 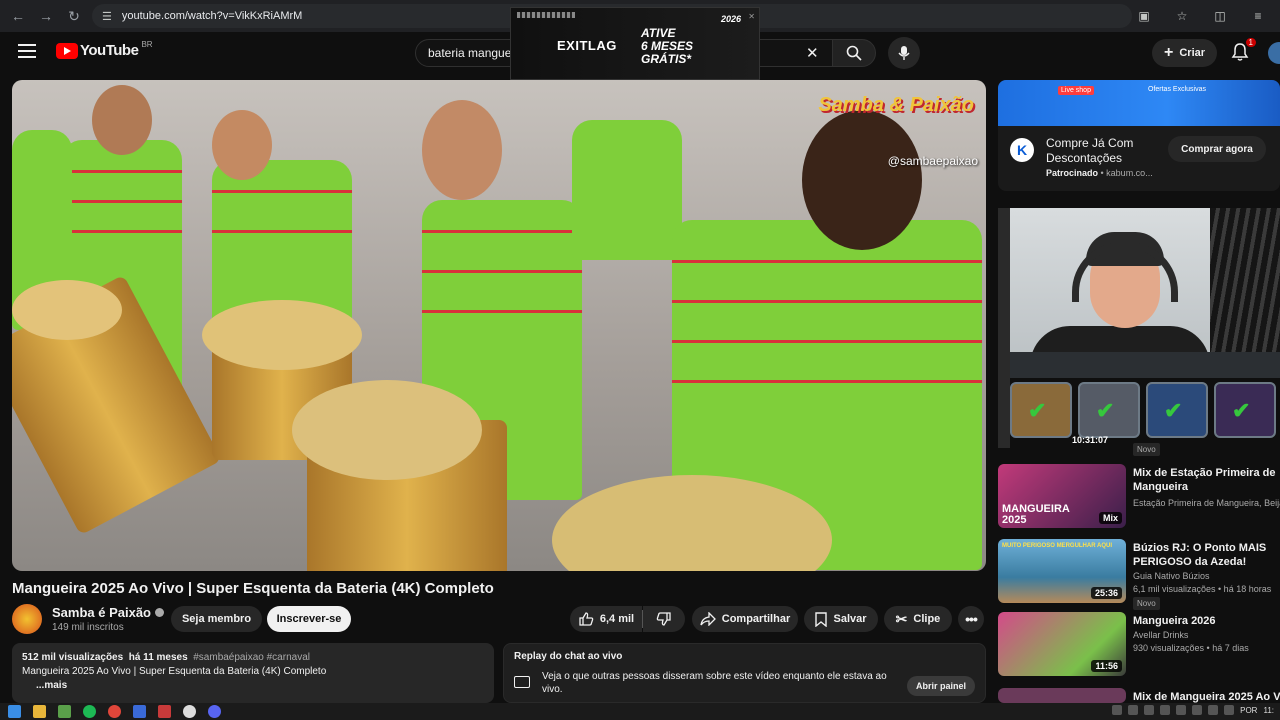 I want to click on menu-icon, so click(x=27, y=51).